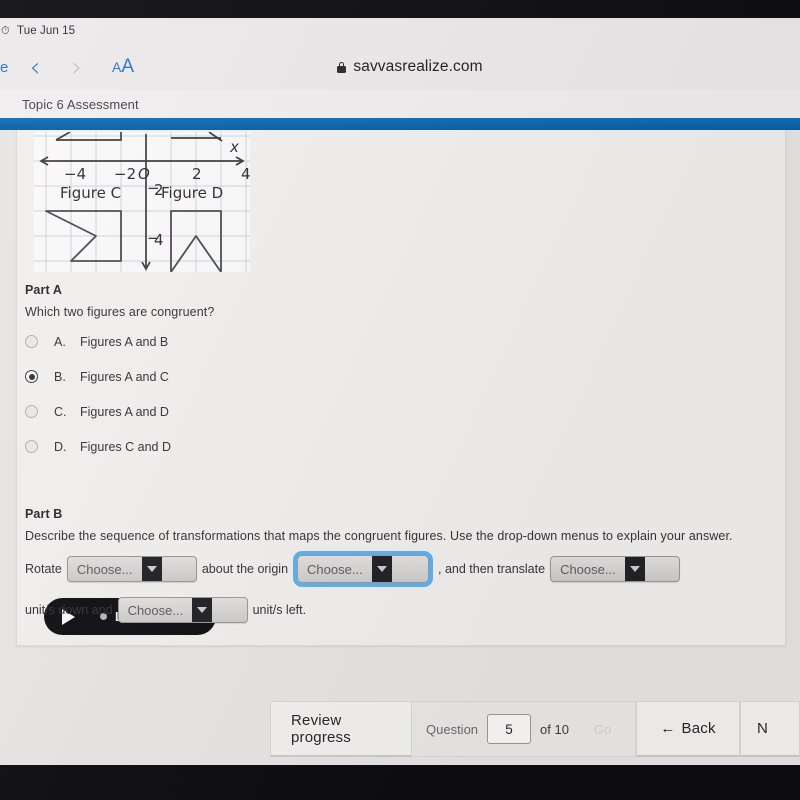  I want to click on url-text: savvasrealize.com, so click(418, 66).